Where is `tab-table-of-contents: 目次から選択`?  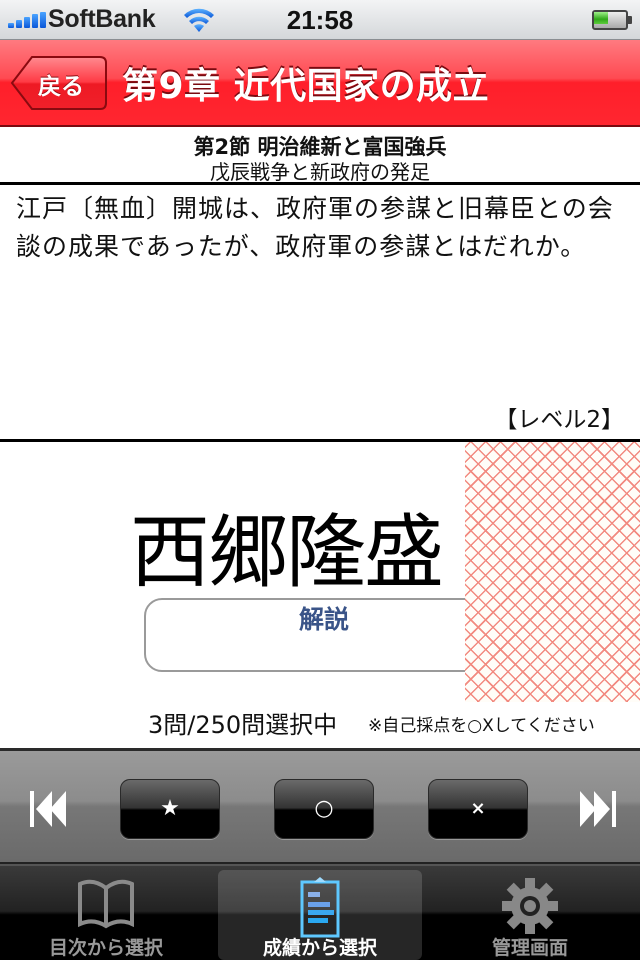
tab-table-of-contents: 目次から選択 is located at coordinates (106, 915).